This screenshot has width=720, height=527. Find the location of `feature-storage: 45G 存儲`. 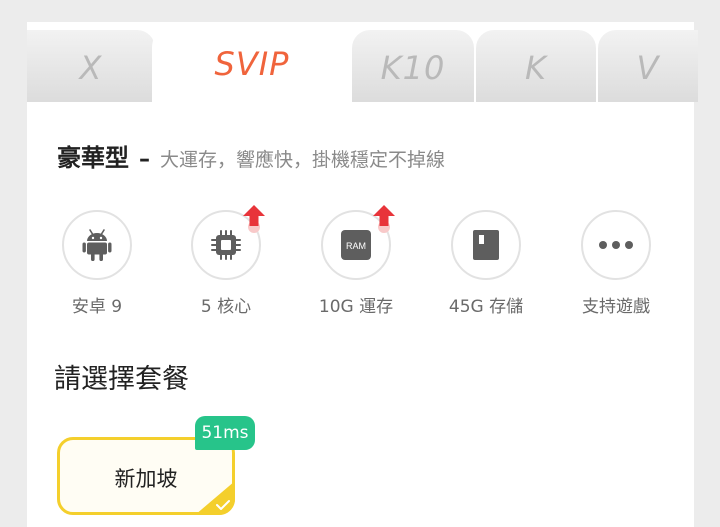

feature-storage: 45G 存儲 is located at coordinates (486, 263).